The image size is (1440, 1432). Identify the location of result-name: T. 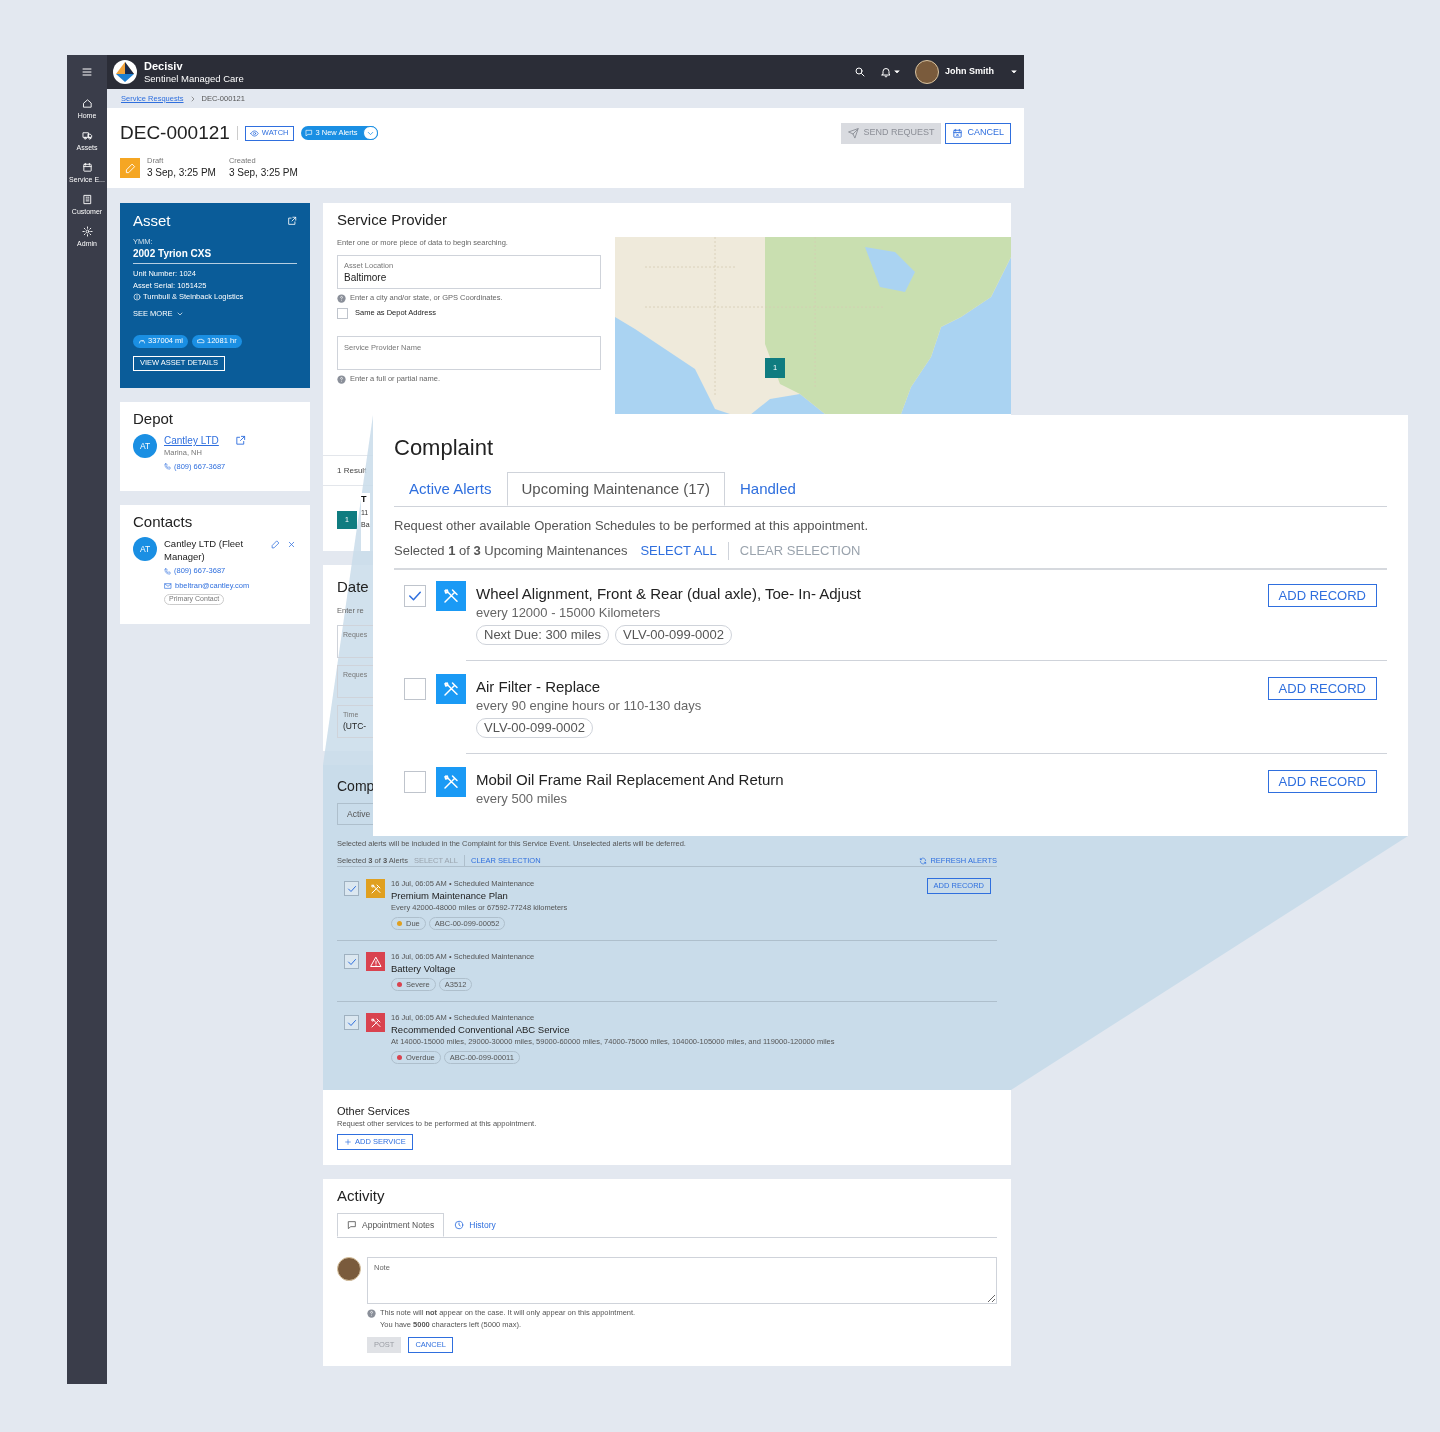
(364, 499).